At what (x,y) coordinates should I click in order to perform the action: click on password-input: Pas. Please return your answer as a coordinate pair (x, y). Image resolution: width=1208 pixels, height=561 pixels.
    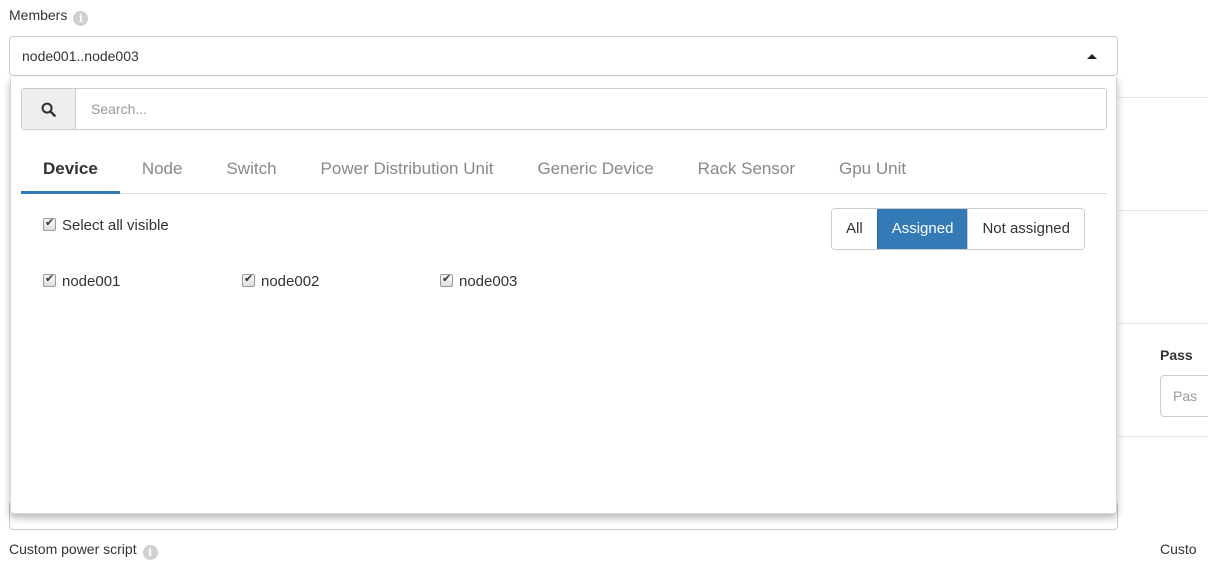
    Looking at the image, I should click on (1184, 396).